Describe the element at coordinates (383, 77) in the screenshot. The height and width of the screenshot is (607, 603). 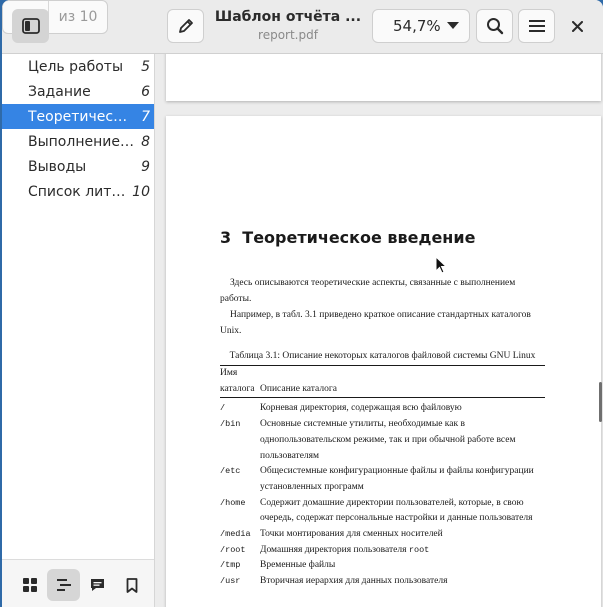
I see `previous-page` at that location.